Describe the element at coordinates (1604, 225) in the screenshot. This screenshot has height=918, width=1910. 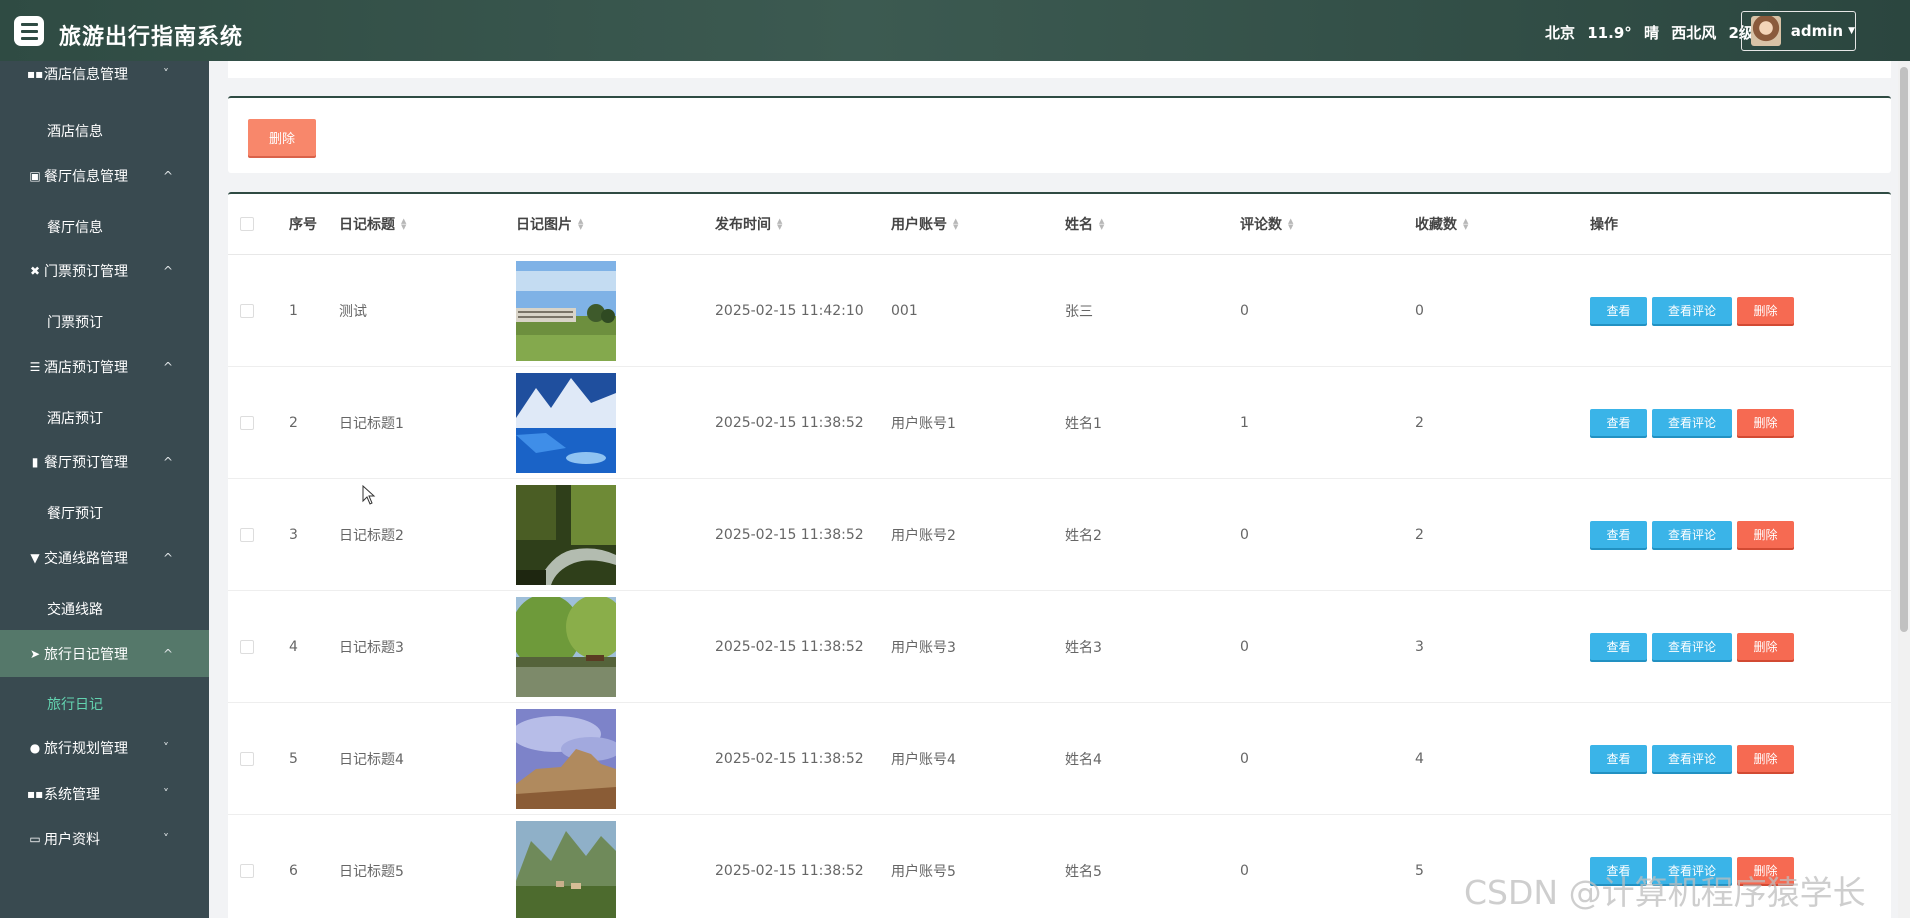
I see `column-header-actions: 操作` at that location.